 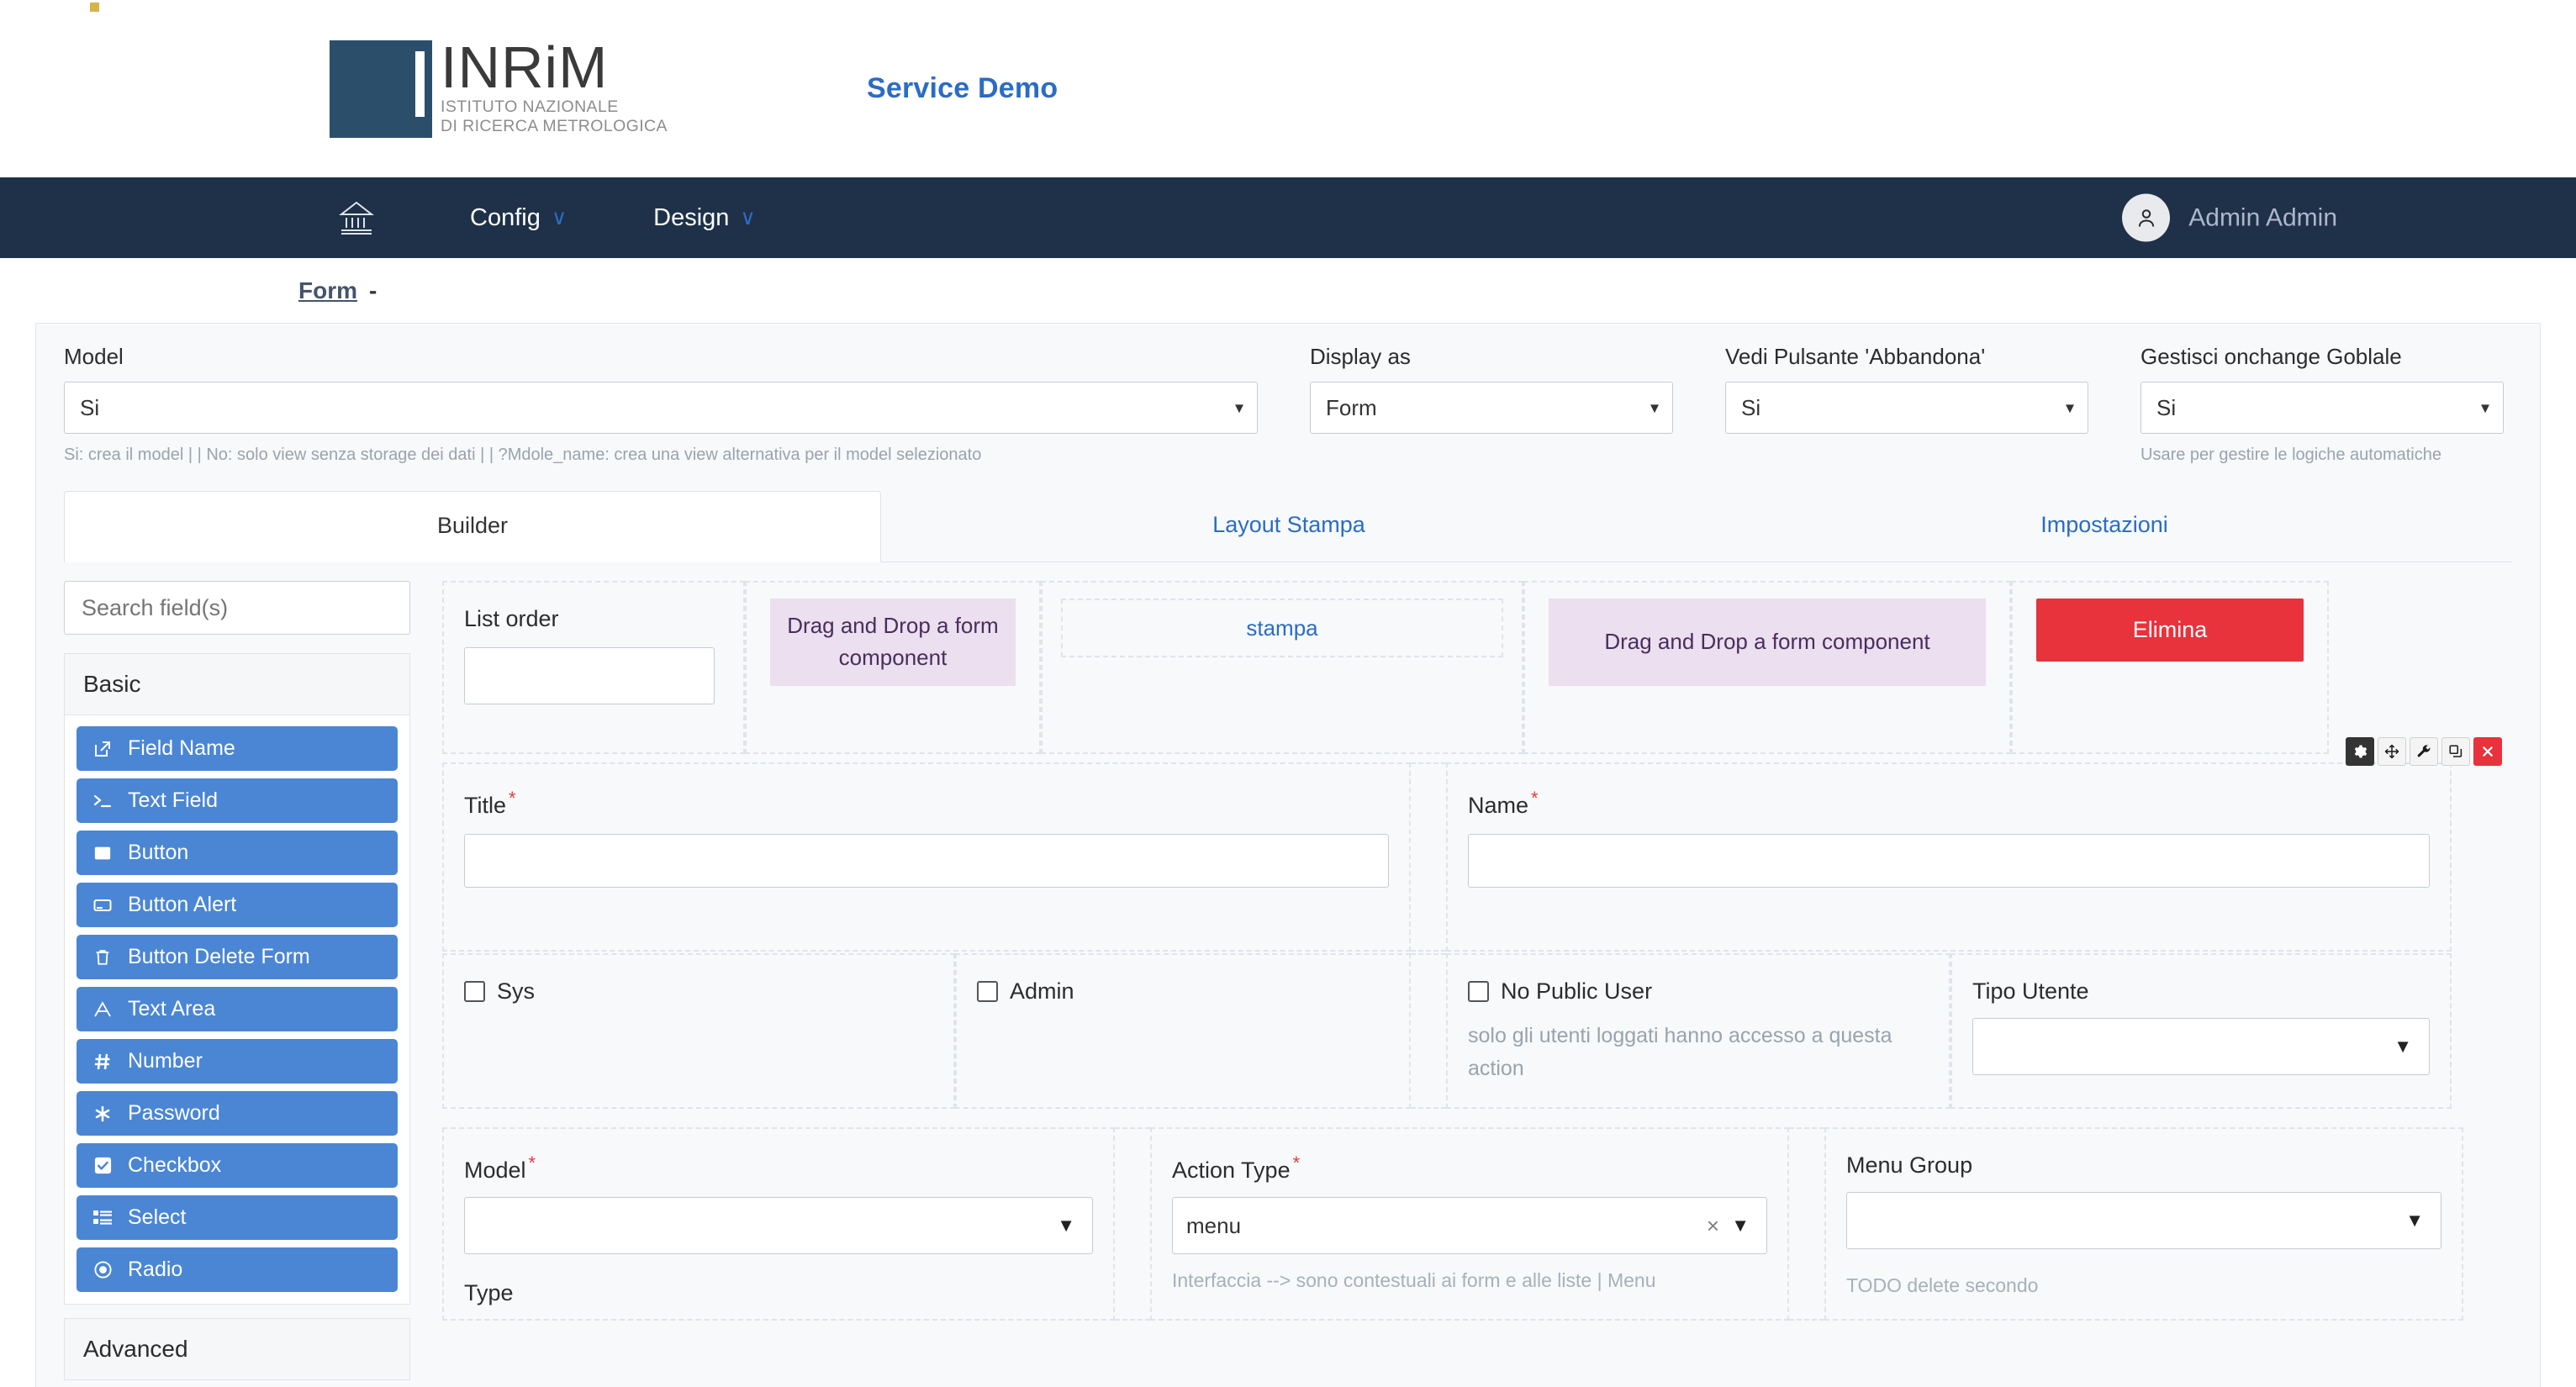 I want to click on checkbox-sys: Sys, so click(x=698, y=992).